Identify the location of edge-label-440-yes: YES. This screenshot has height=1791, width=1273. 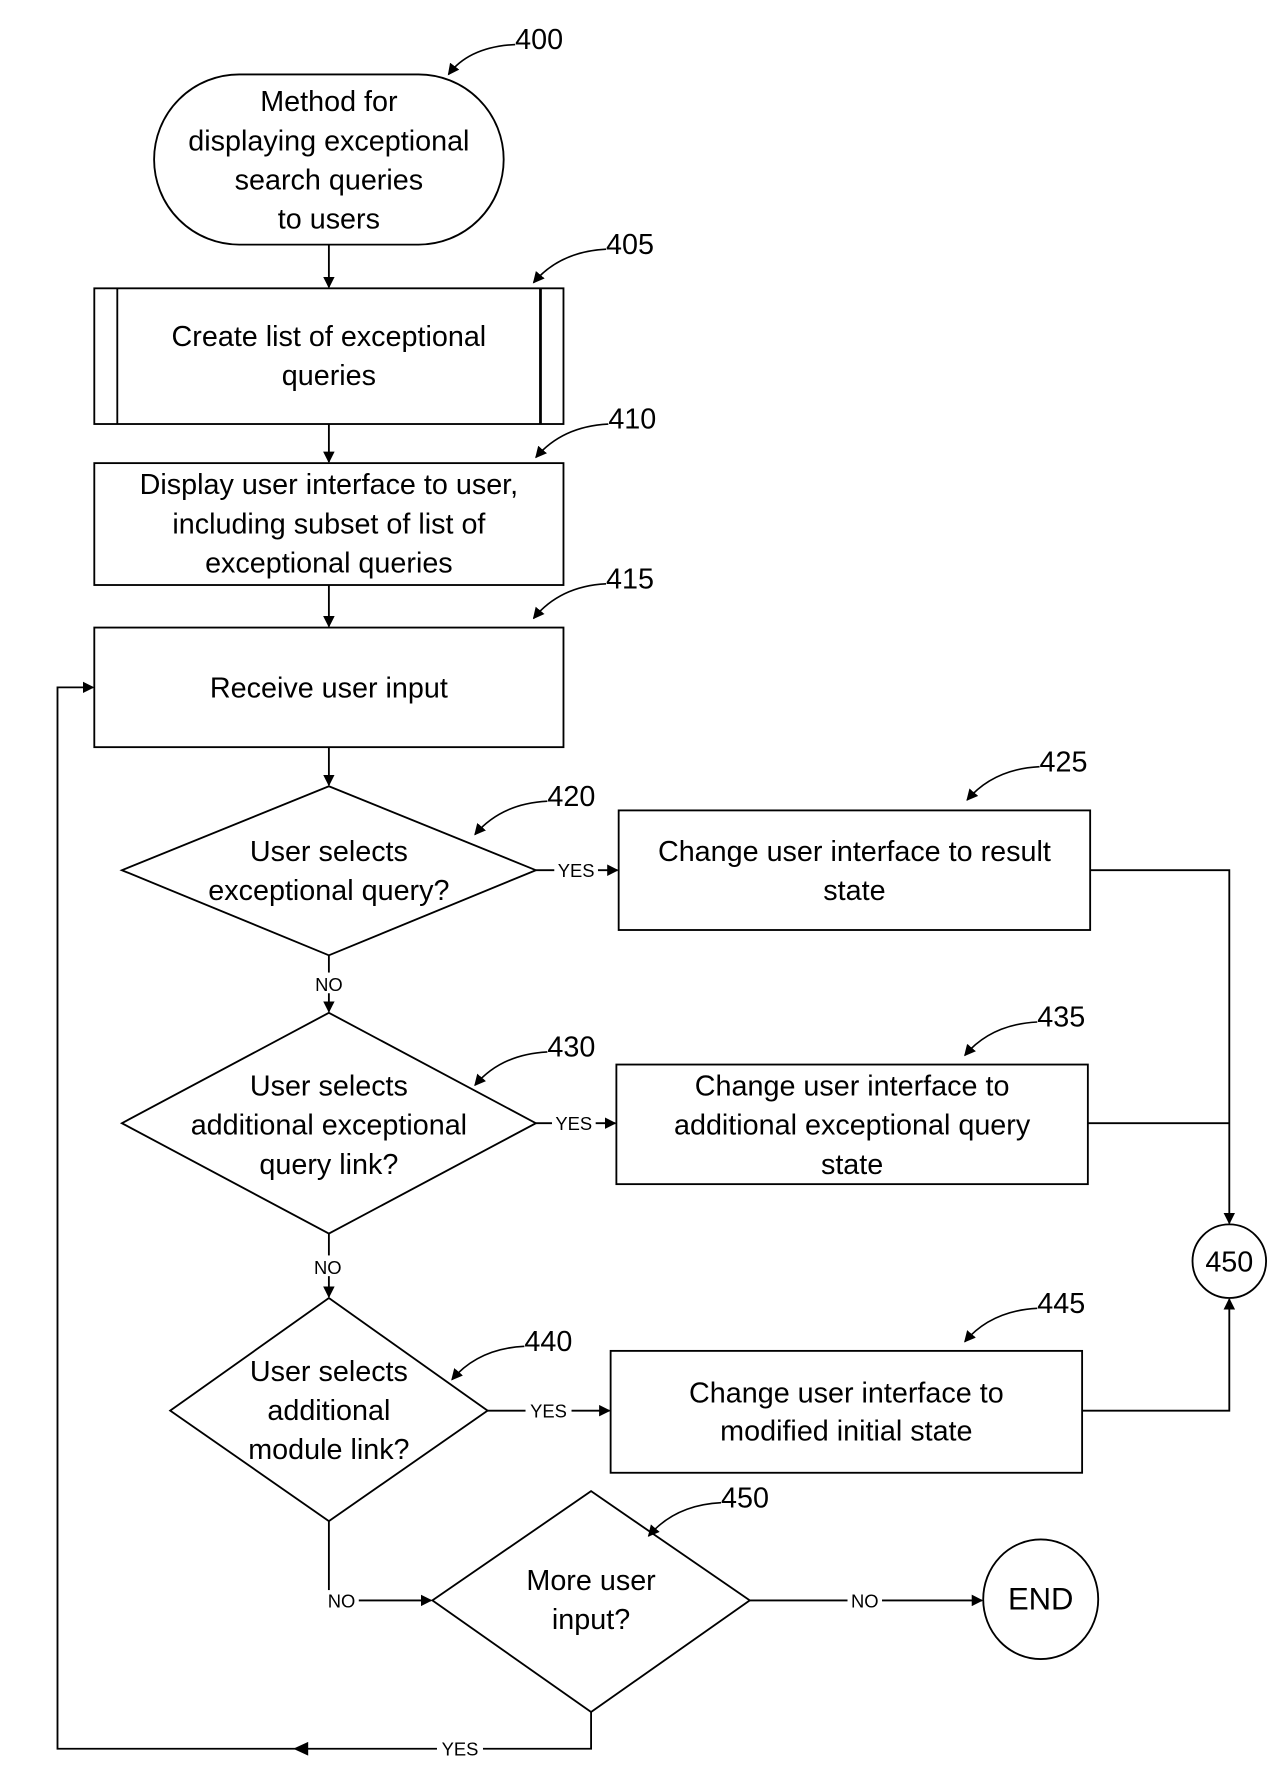
(548, 1411).